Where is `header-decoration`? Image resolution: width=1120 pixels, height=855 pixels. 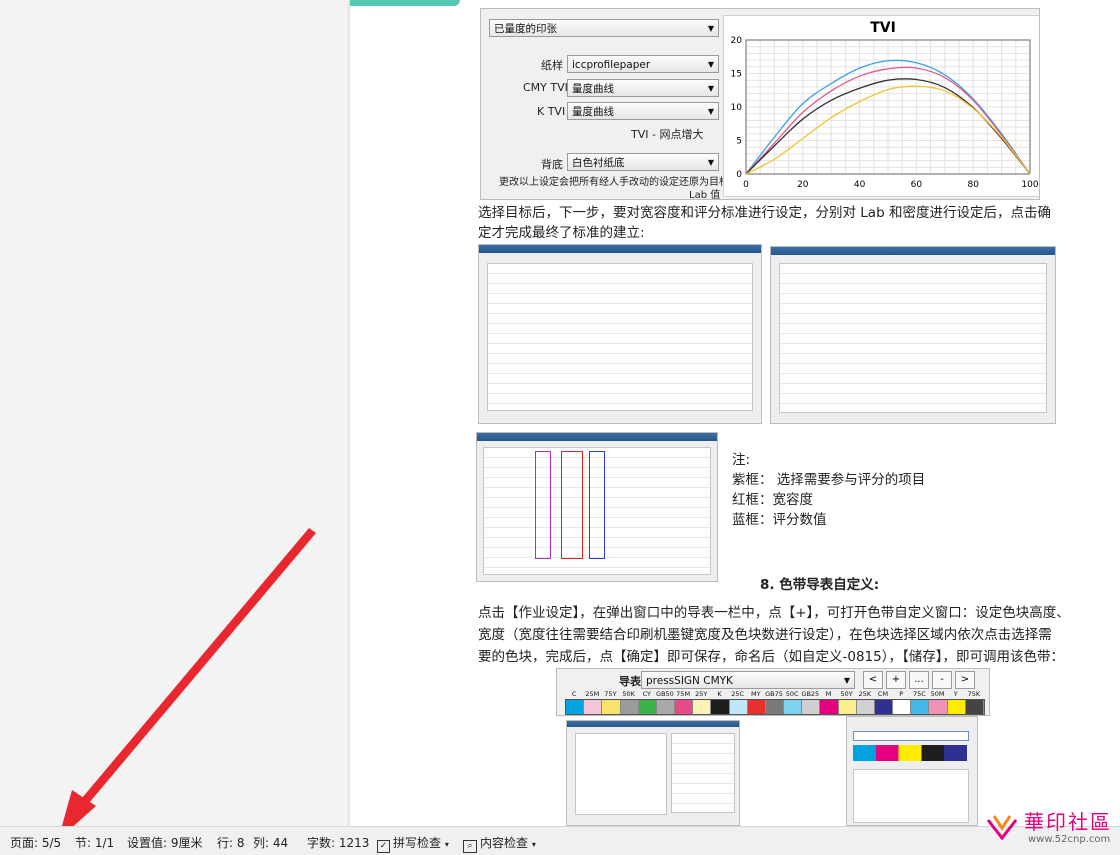
header-decoration is located at coordinates (405, 3).